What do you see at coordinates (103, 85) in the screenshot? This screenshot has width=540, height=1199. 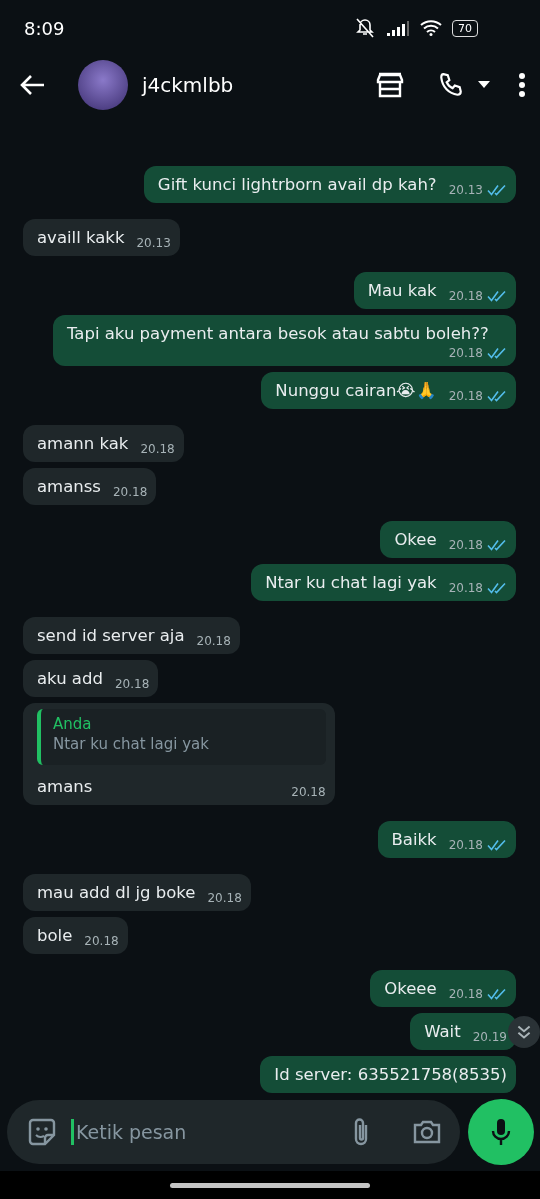 I see `avatar` at bounding box center [103, 85].